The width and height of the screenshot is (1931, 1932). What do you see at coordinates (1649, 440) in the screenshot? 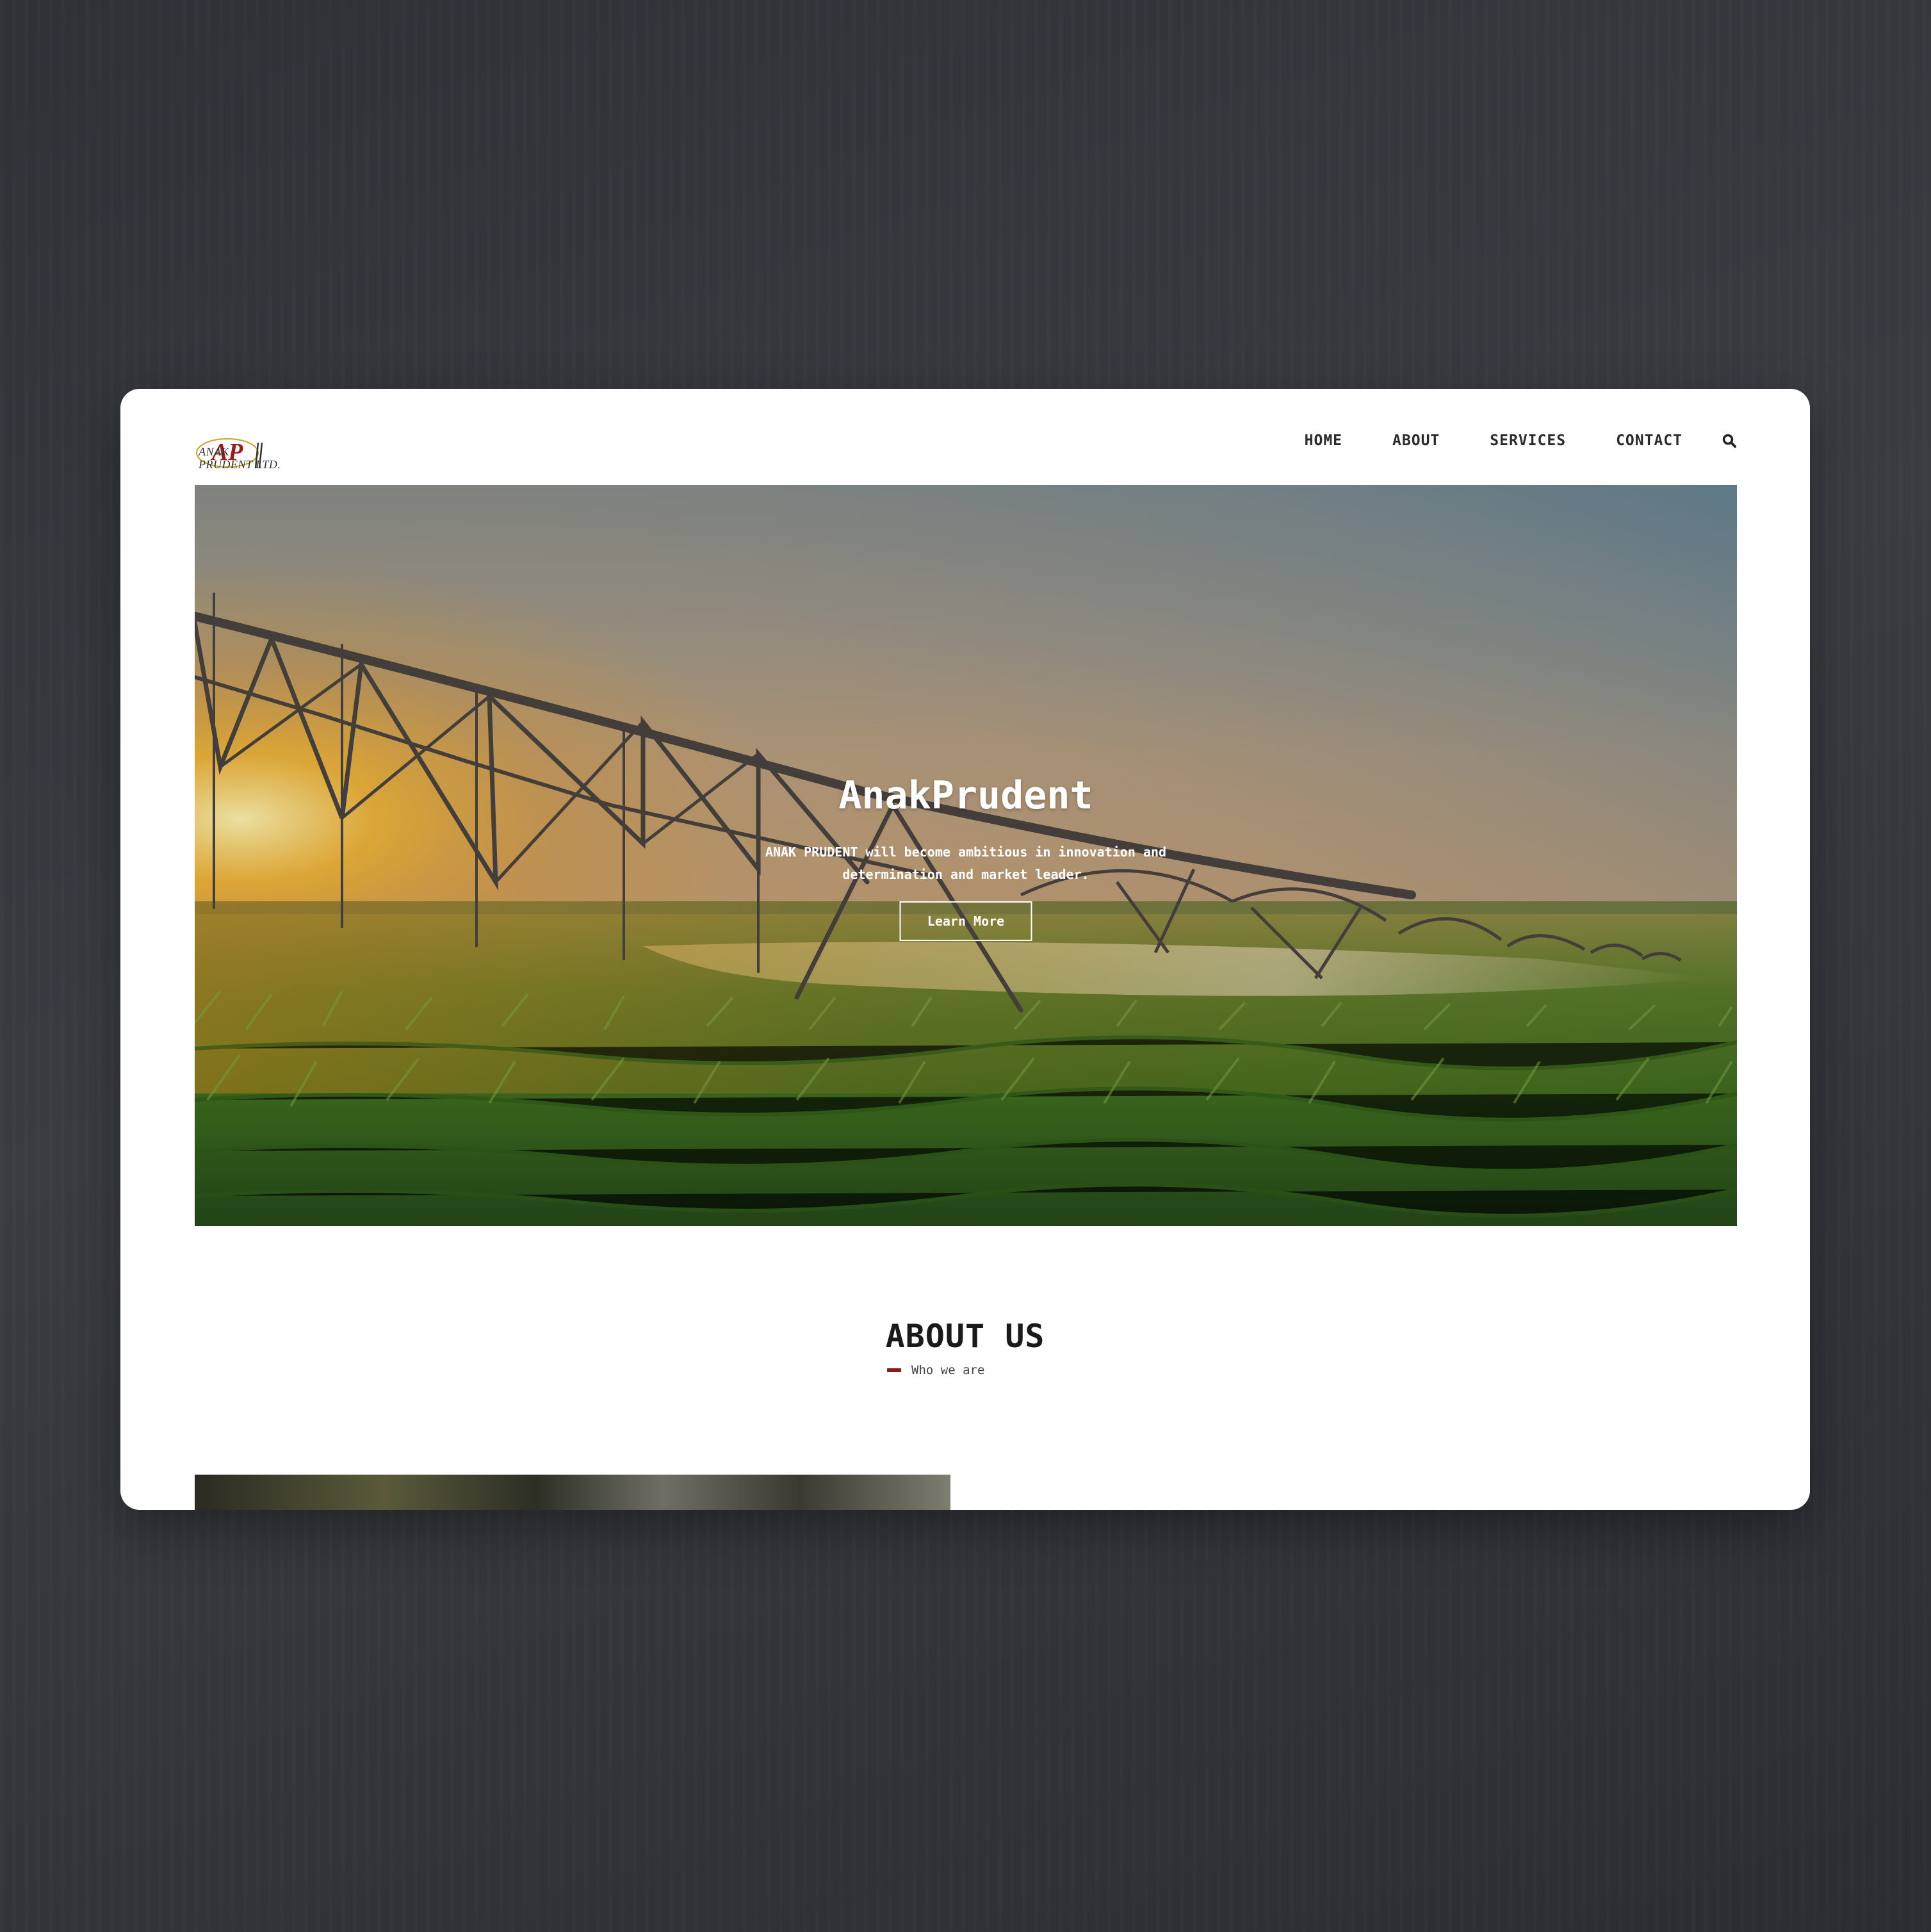
I see `nav-contact: CONTACT` at bounding box center [1649, 440].